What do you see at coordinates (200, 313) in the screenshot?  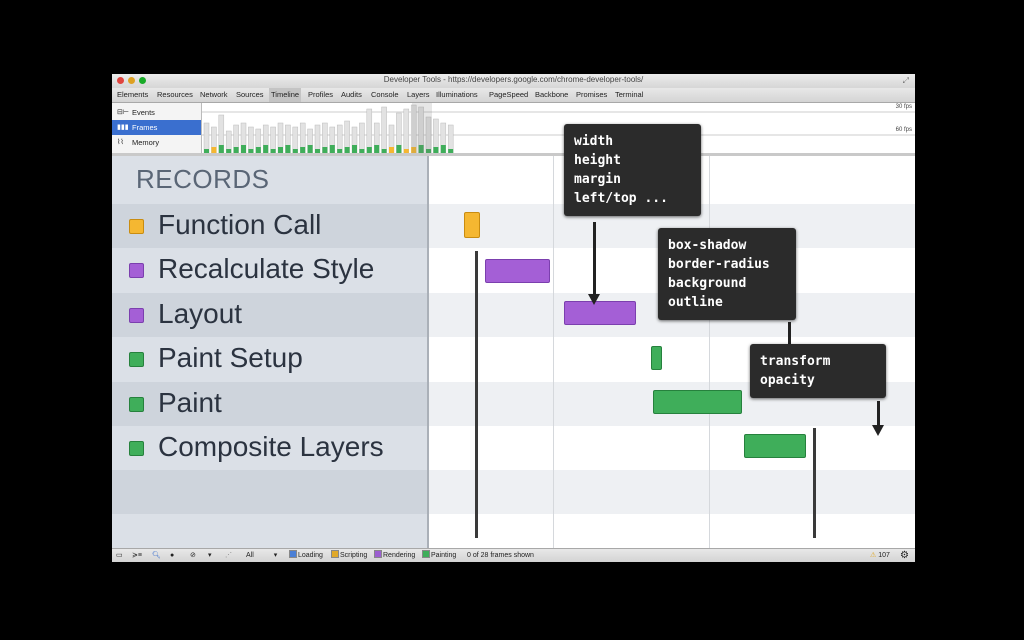 I see `record-label: Layout` at bounding box center [200, 313].